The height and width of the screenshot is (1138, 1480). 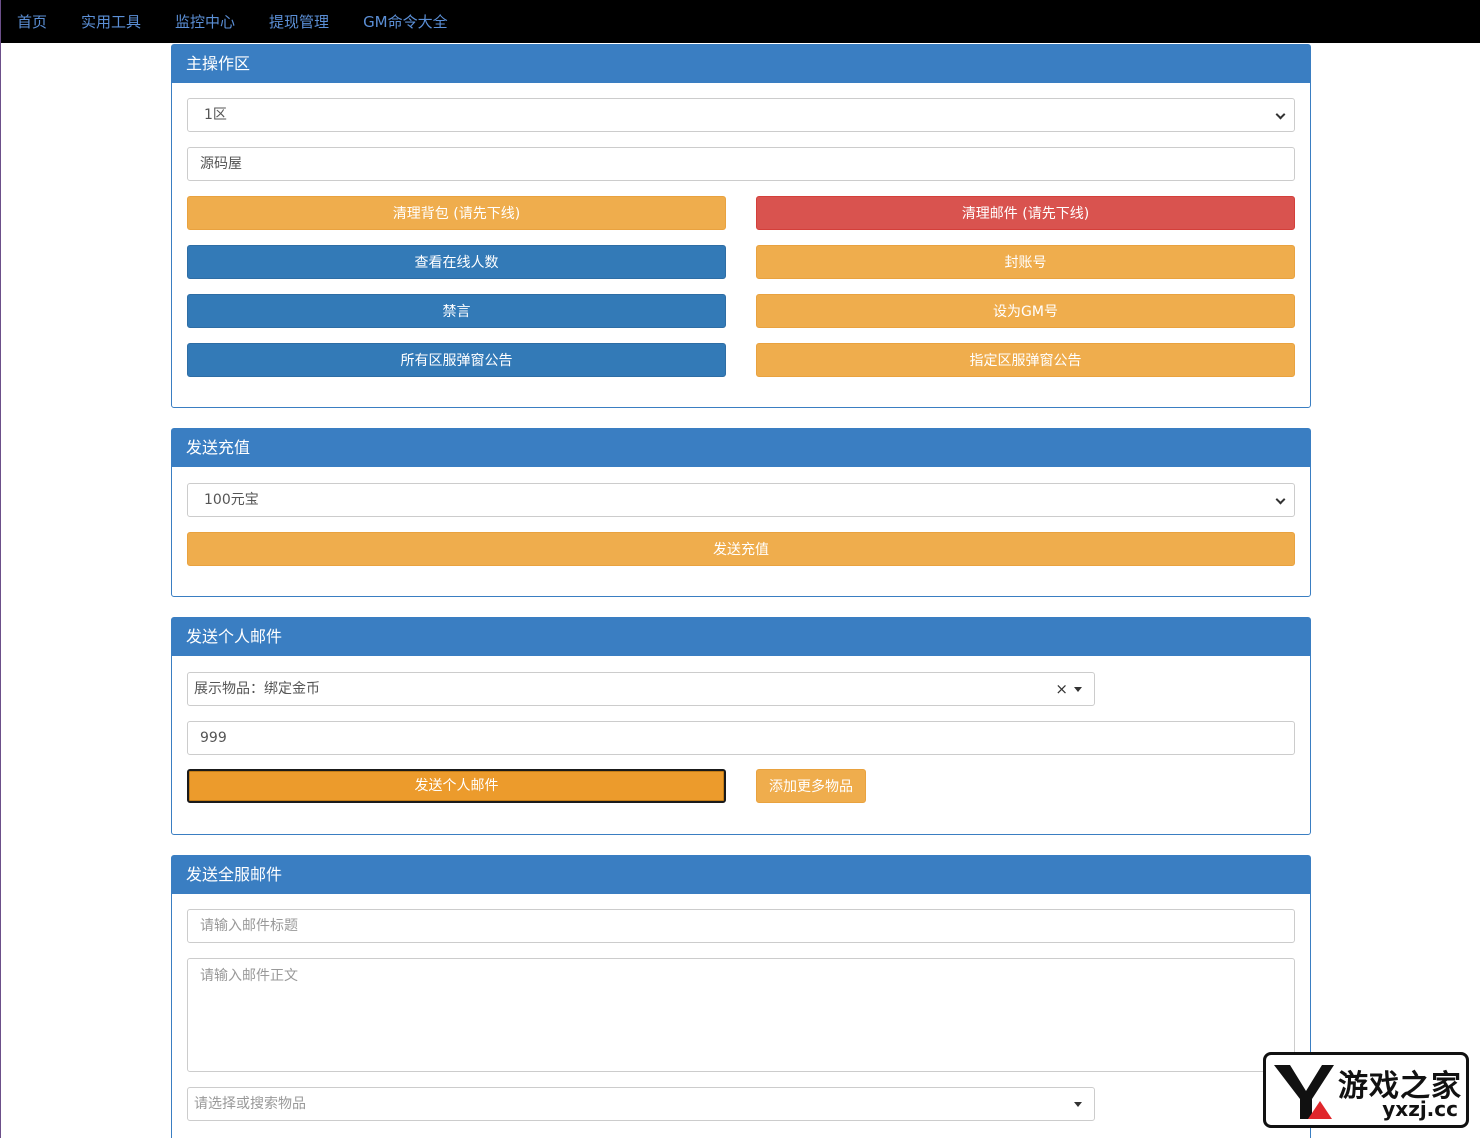 What do you see at coordinates (641, 1104) in the screenshot?
I see `item-search-select: 请选择或搜索物品` at bounding box center [641, 1104].